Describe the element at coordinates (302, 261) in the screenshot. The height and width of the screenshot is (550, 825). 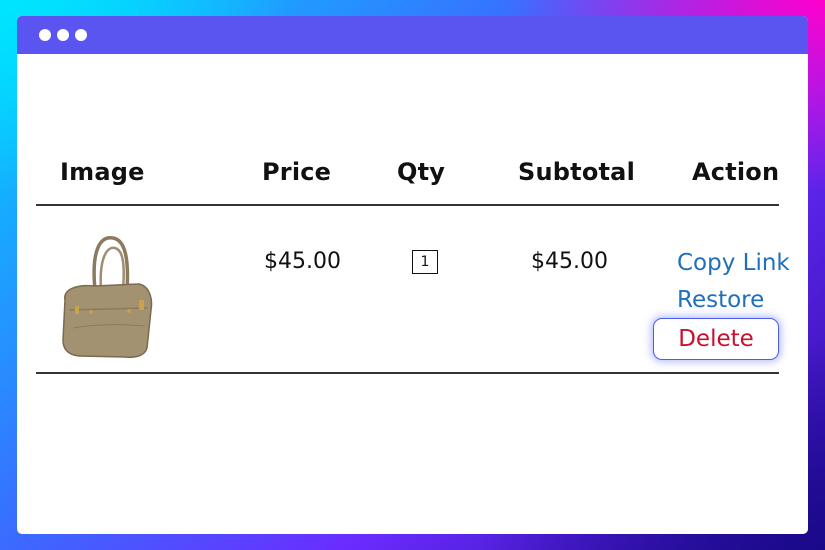
I see `item-price: $45.00` at that location.